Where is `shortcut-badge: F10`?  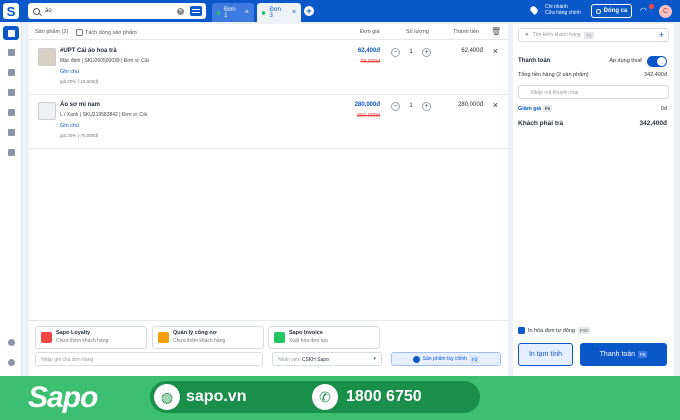
shortcut-badge: F10 is located at coordinates (584, 330).